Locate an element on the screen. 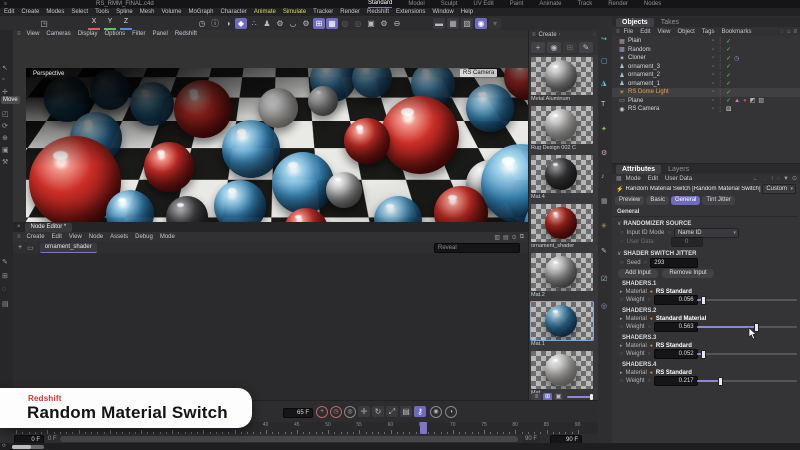 The width and height of the screenshot is (800, 450). section-button-basic: Basic is located at coordinates (658, 200).